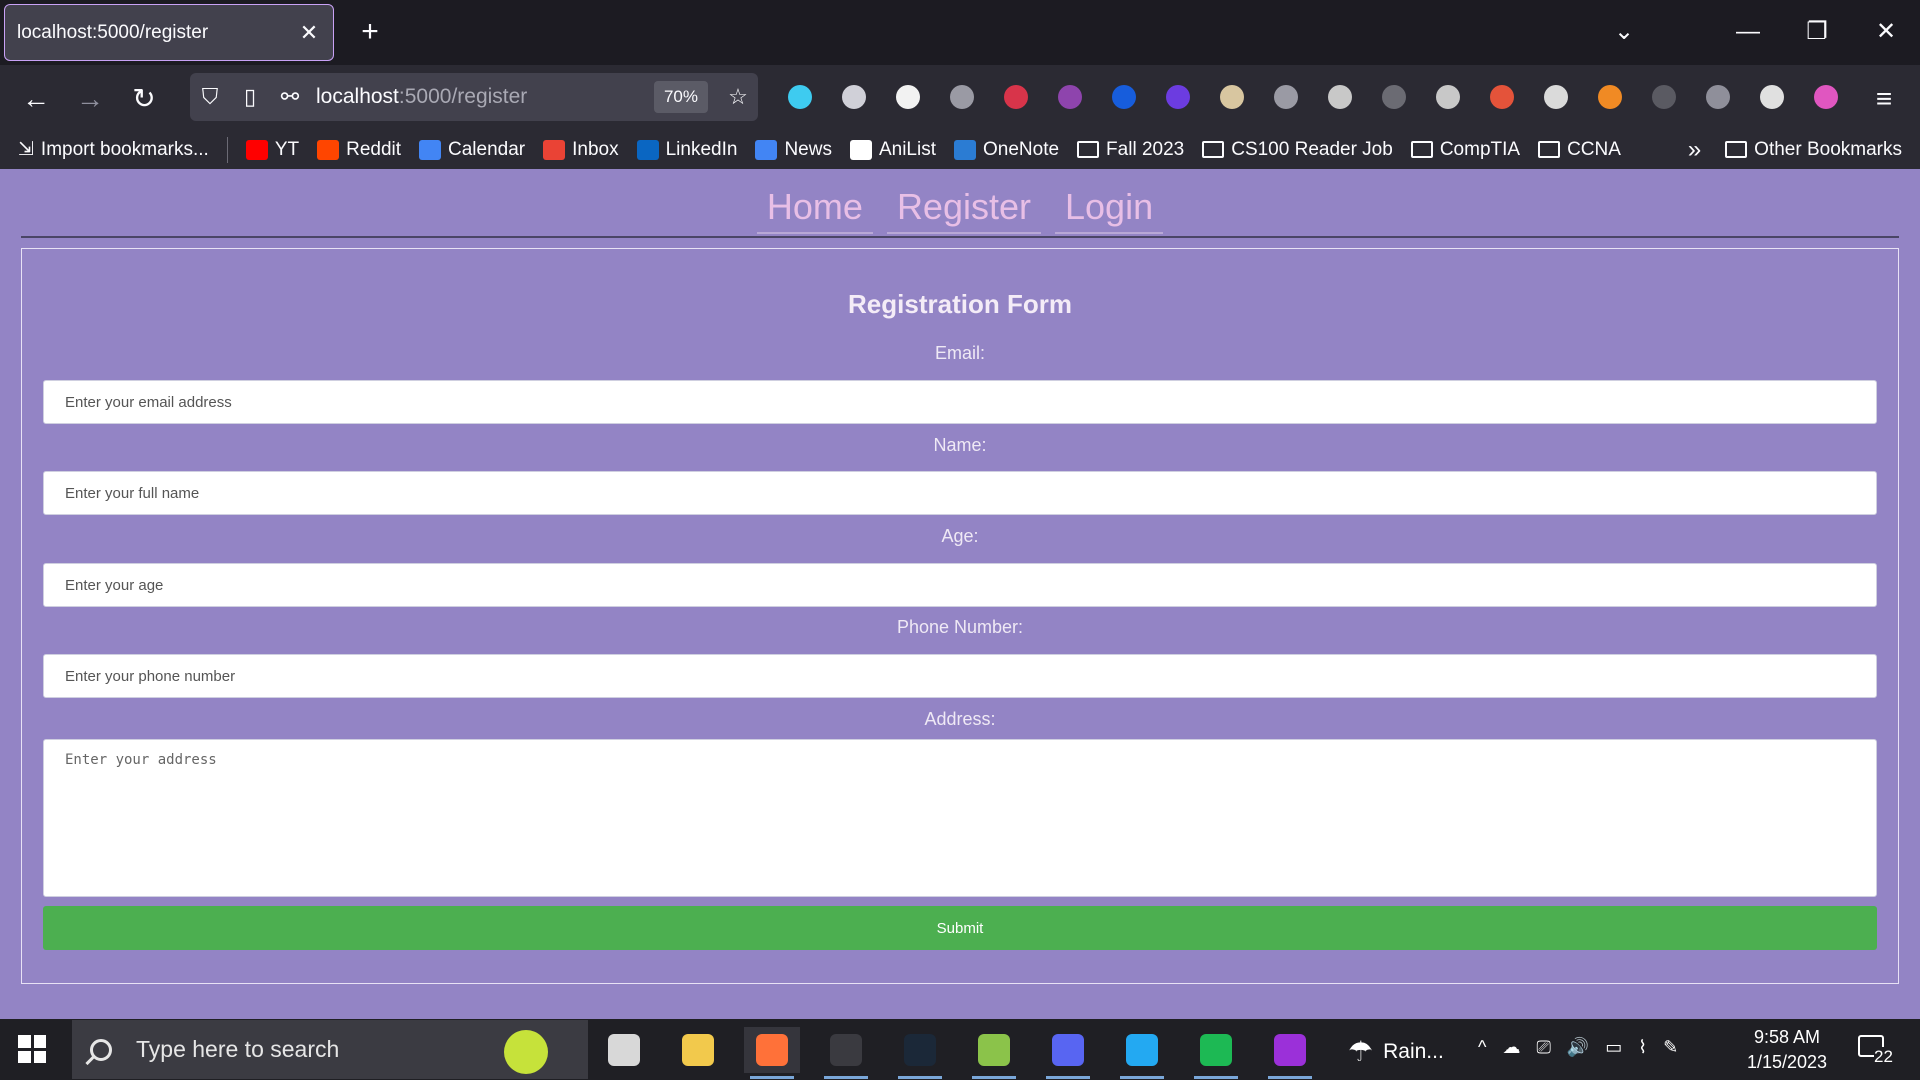  I want to click on other-bookmarks-label: Other Bookmarks, so click(1828, 149).